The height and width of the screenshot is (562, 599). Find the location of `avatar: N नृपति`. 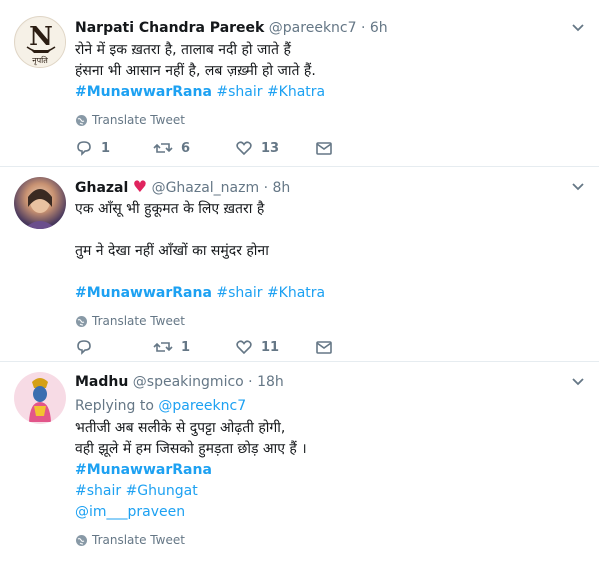

avatar: N नृपति is located at coordinates (40, 42).